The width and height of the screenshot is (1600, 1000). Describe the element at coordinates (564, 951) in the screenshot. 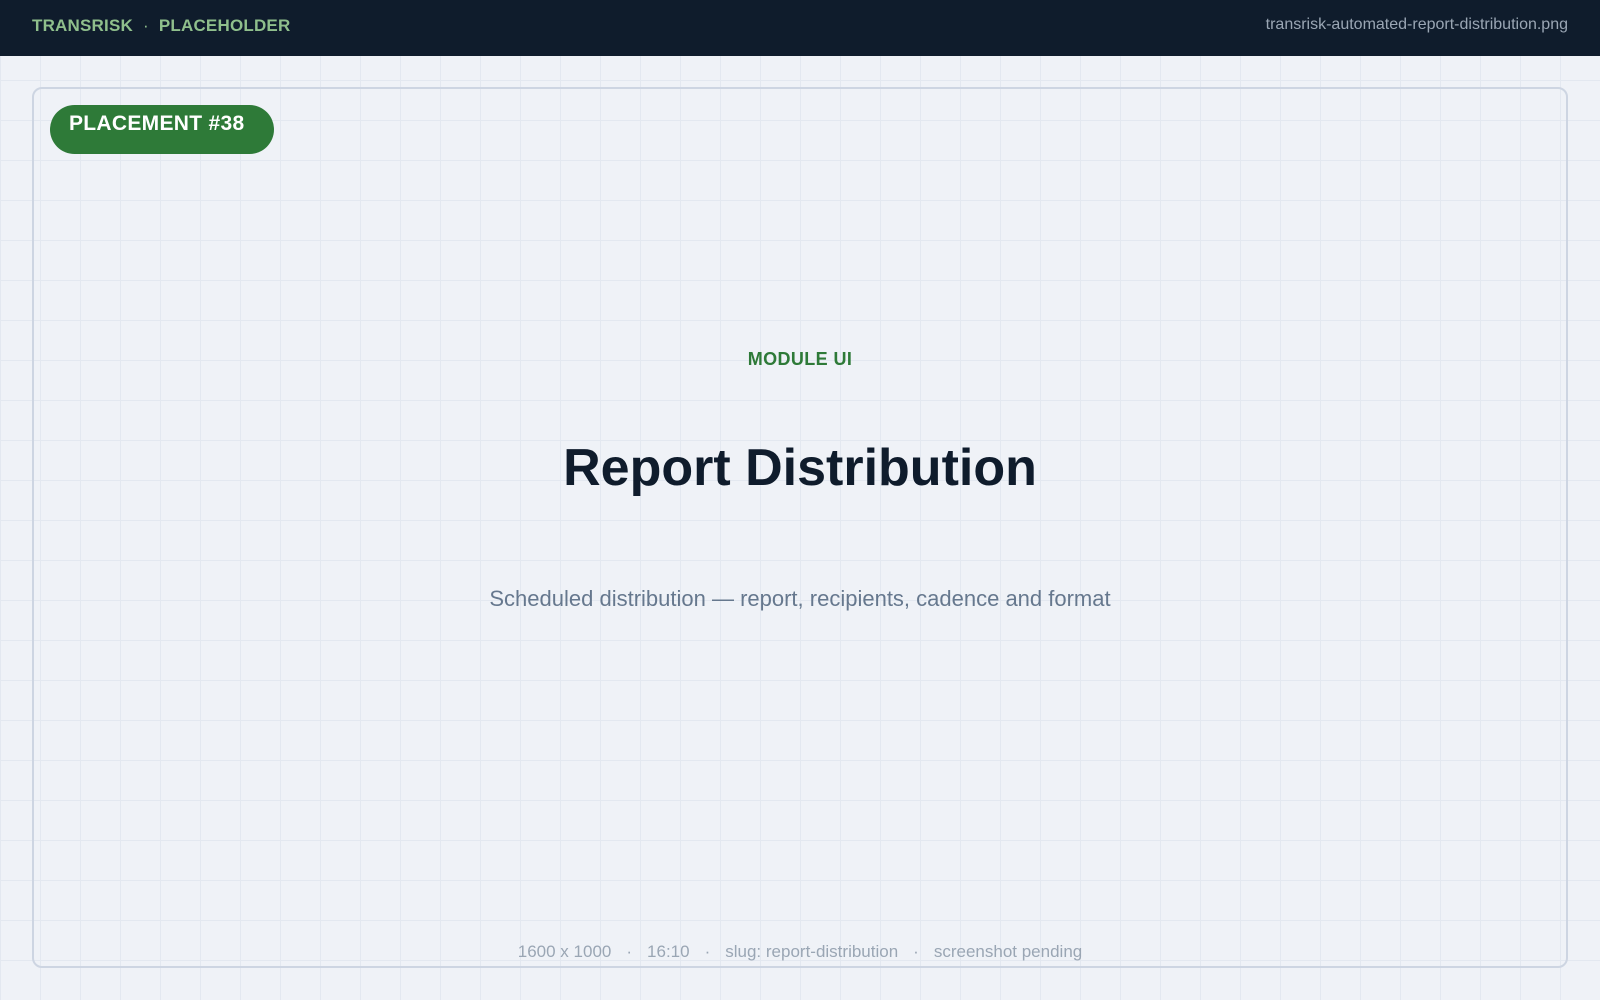

I see `meta-dimensions: 1600 x 1000` at that location.